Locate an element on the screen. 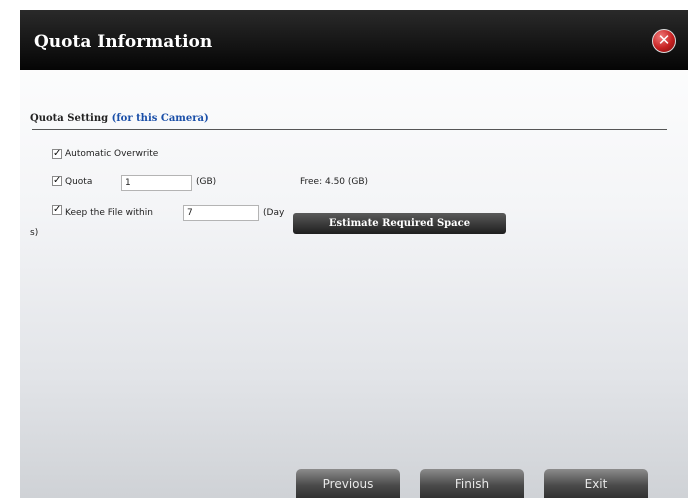 Image resolution: width=692 pixels, height=498 pixels. close-icon: ✕ is located at coordinates (664, 40).